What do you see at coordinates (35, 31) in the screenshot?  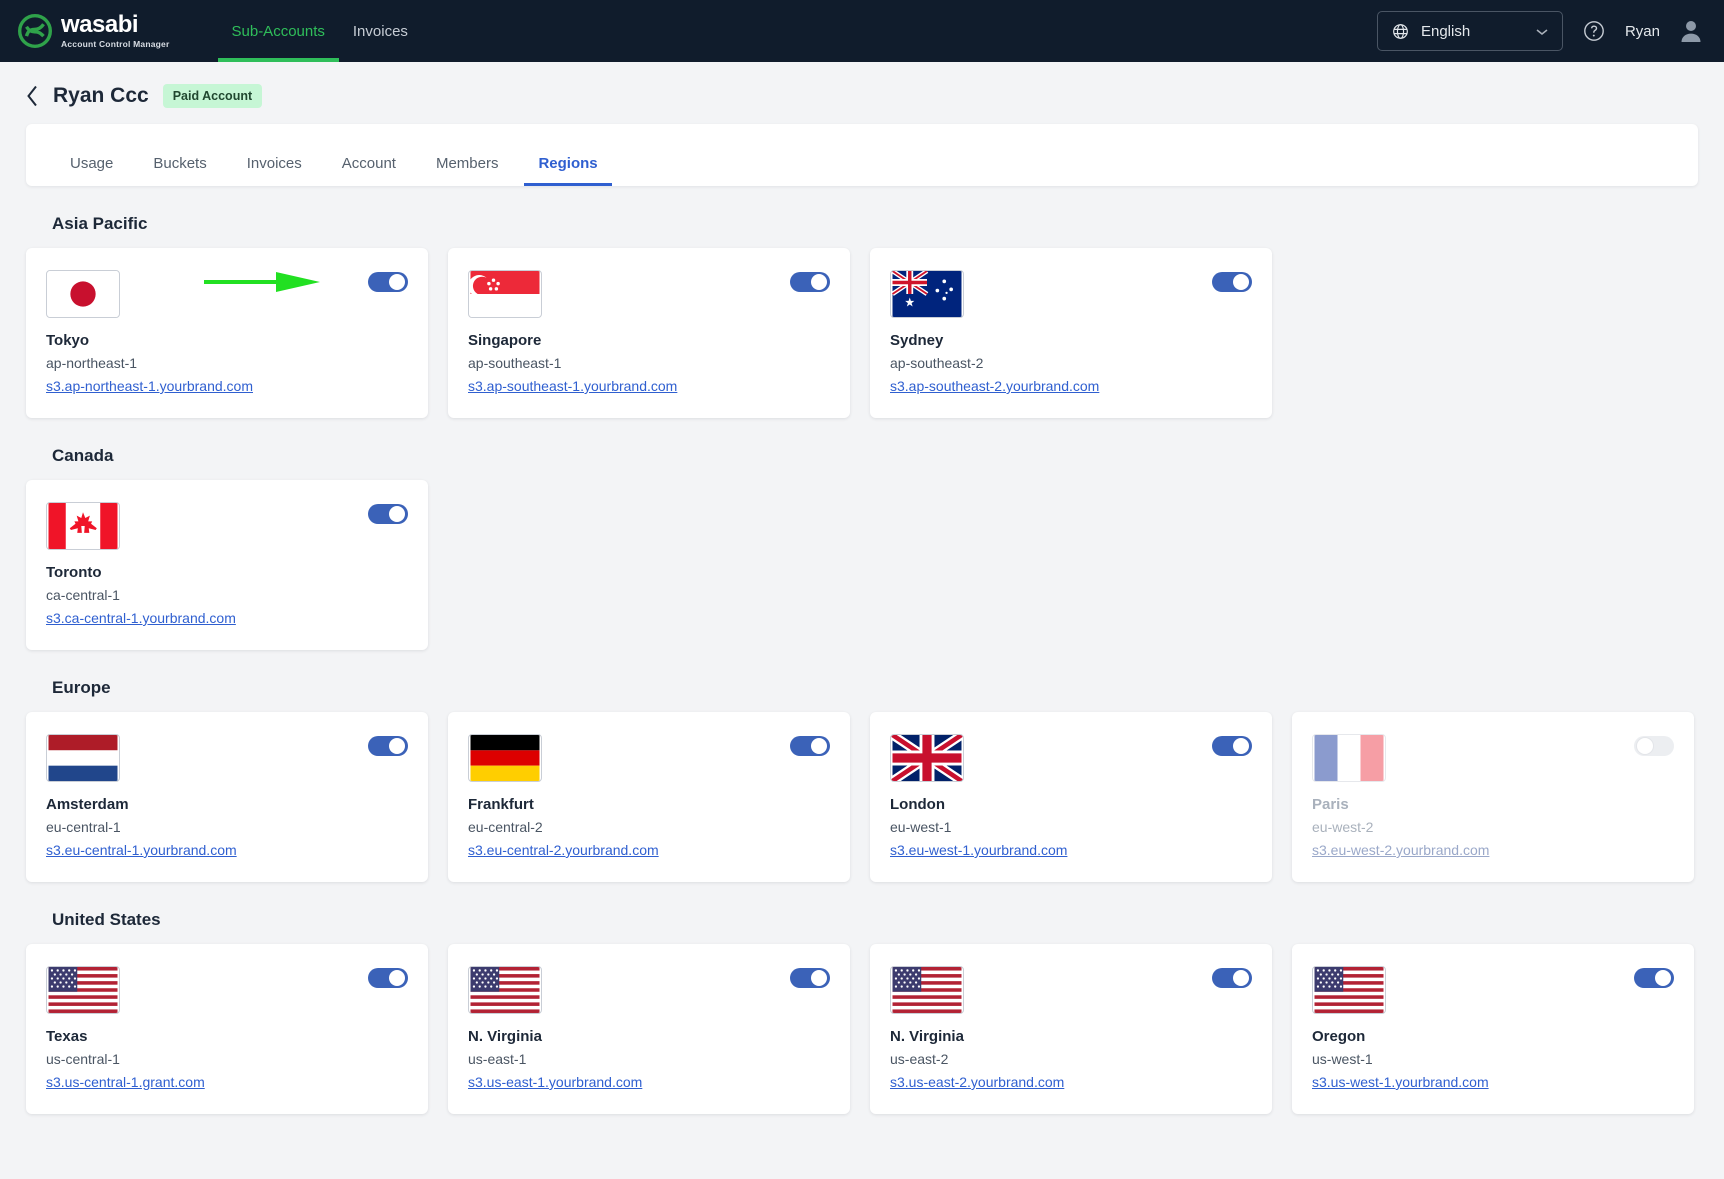 I see `wasabi-leaf-icon` at bounding box center [35, 31].